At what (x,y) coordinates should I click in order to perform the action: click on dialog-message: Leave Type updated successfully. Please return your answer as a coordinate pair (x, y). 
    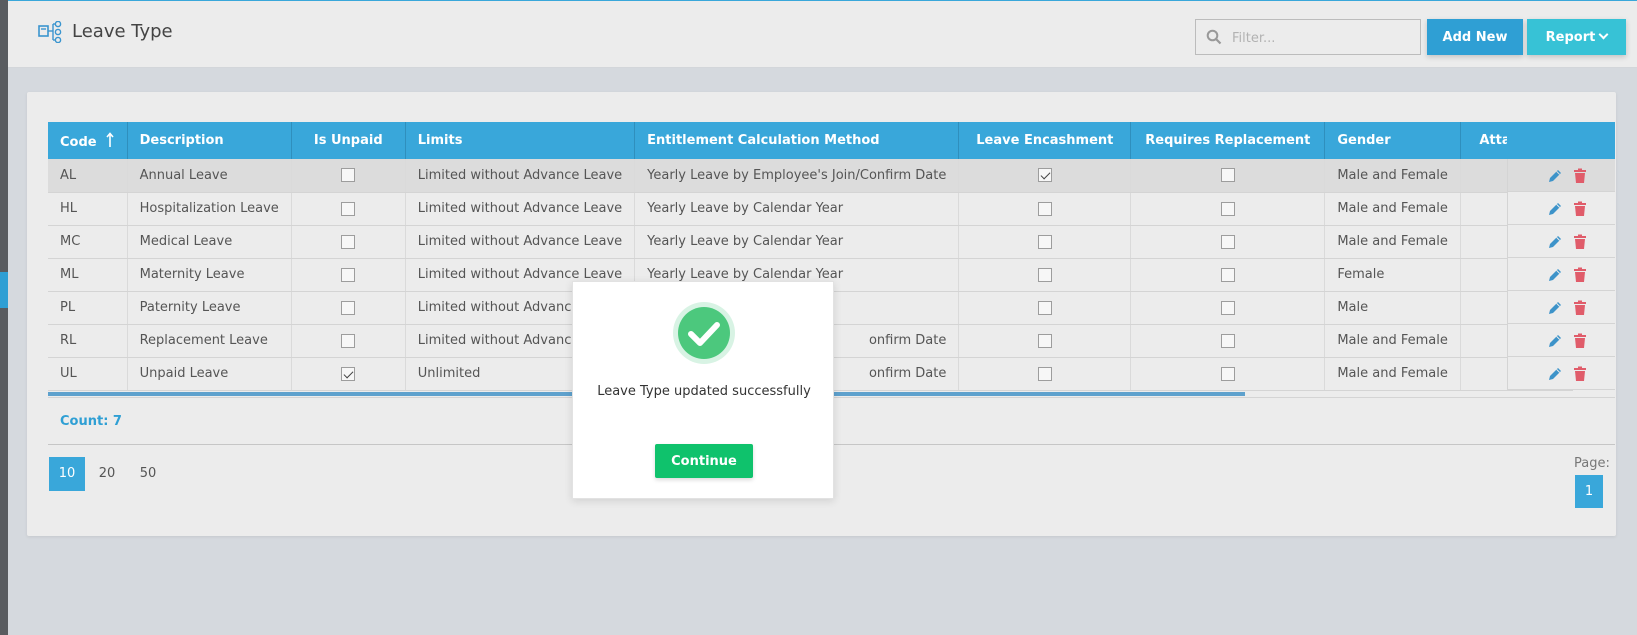
    Looking at the image, I should click on (704, 391).